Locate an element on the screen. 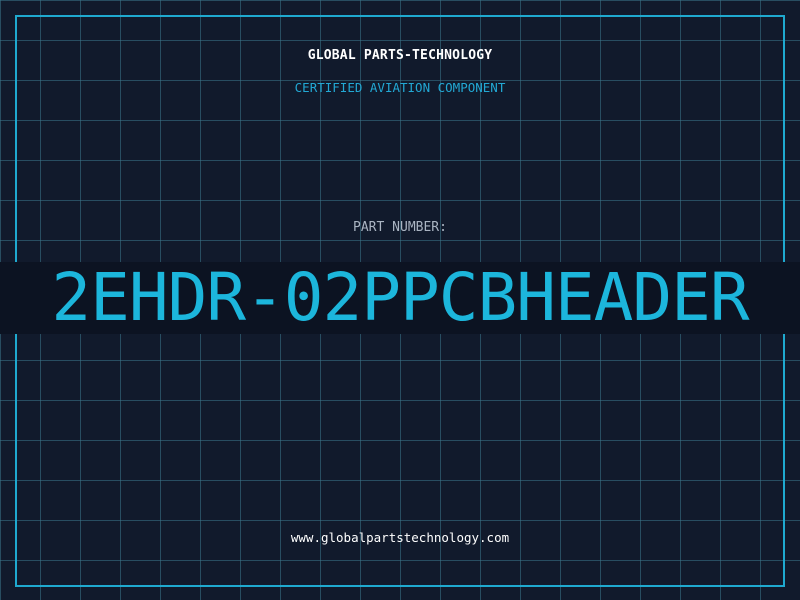 The image size is (800, 600). website-url: www.globalpartstechnology.com is located at coordinates (400, 537).